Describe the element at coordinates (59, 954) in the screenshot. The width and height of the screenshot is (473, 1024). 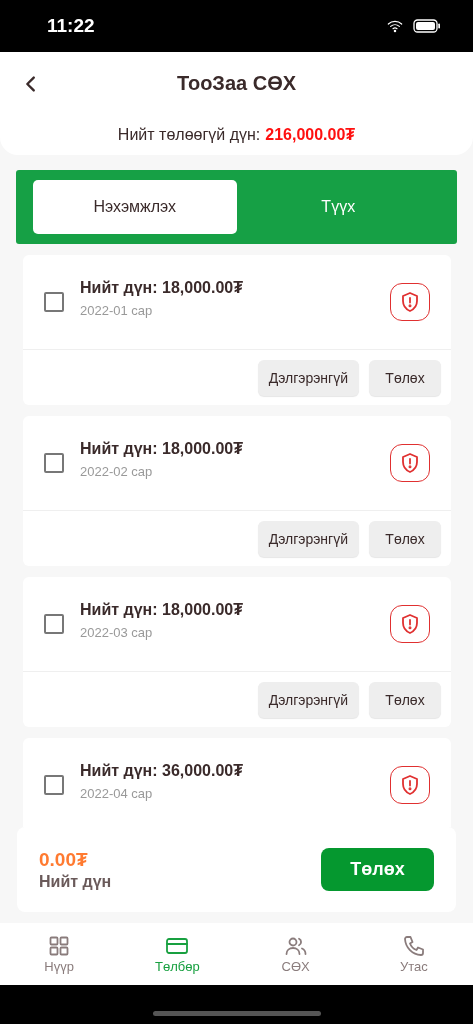
I see `nav-item: Нүүр` at that location.